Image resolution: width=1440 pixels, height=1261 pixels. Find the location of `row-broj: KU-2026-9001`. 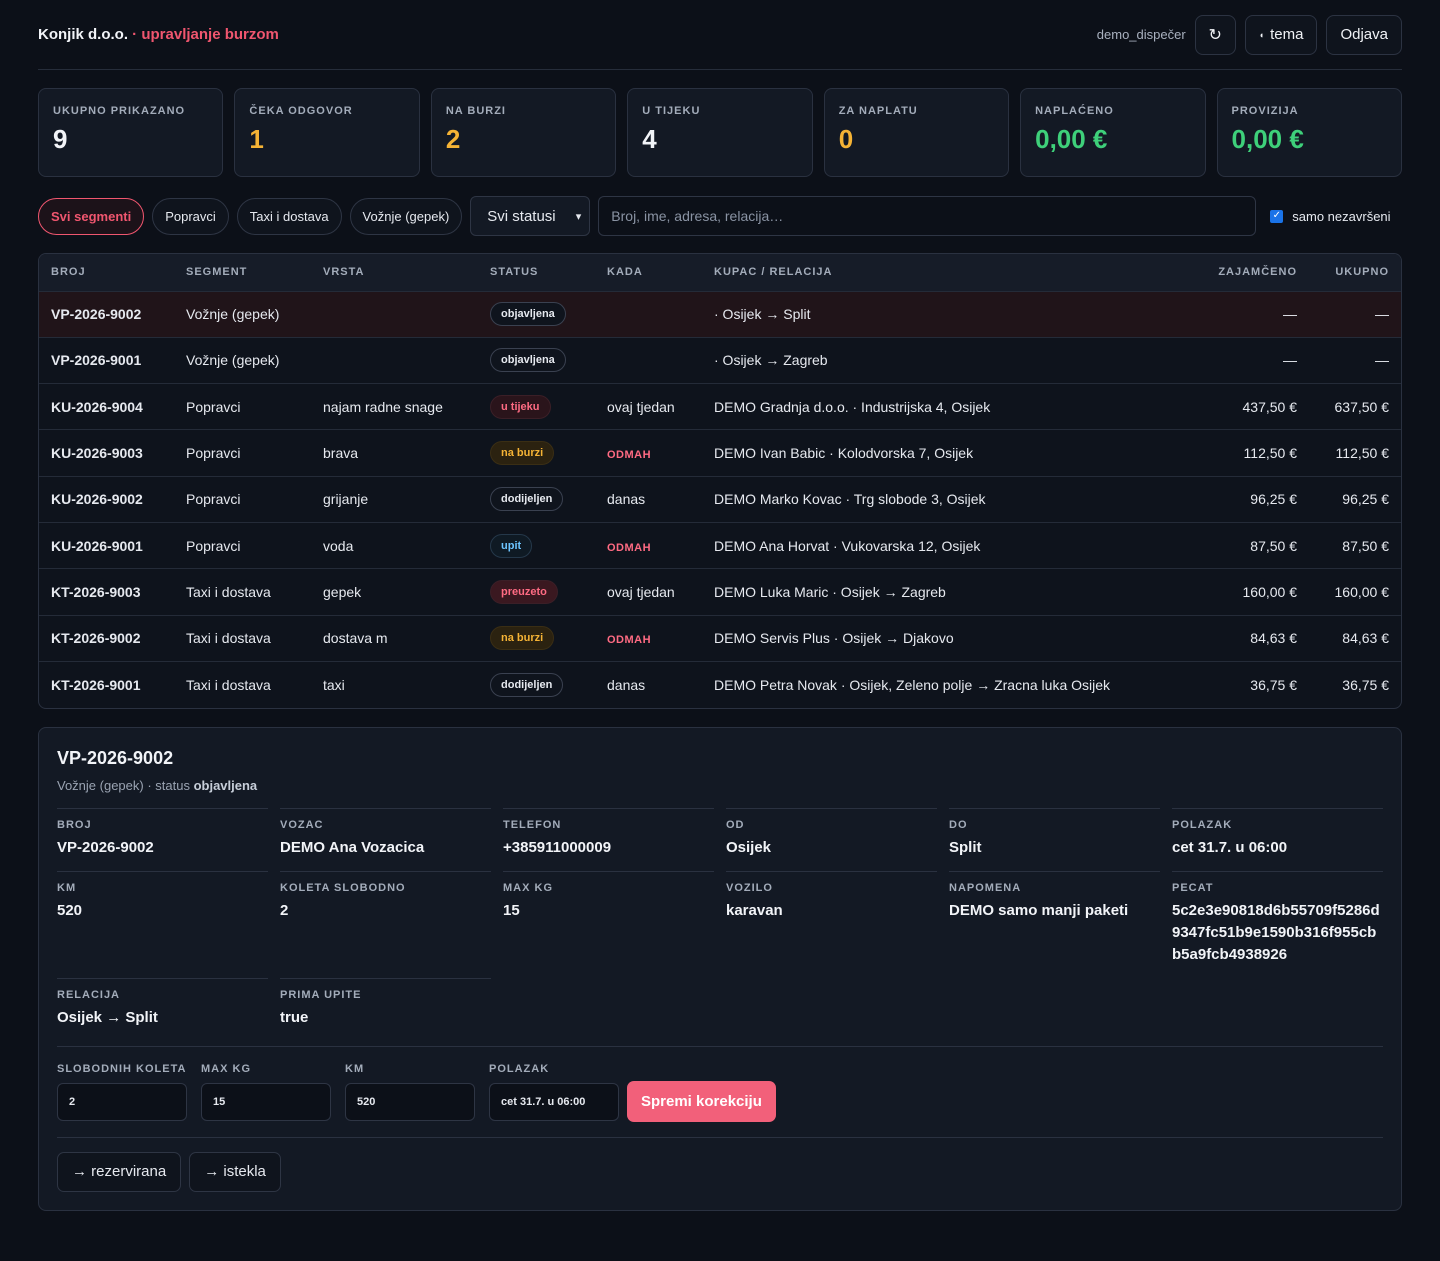

row-broj: KU-2026-9001 is located at coordinates (97, 545).